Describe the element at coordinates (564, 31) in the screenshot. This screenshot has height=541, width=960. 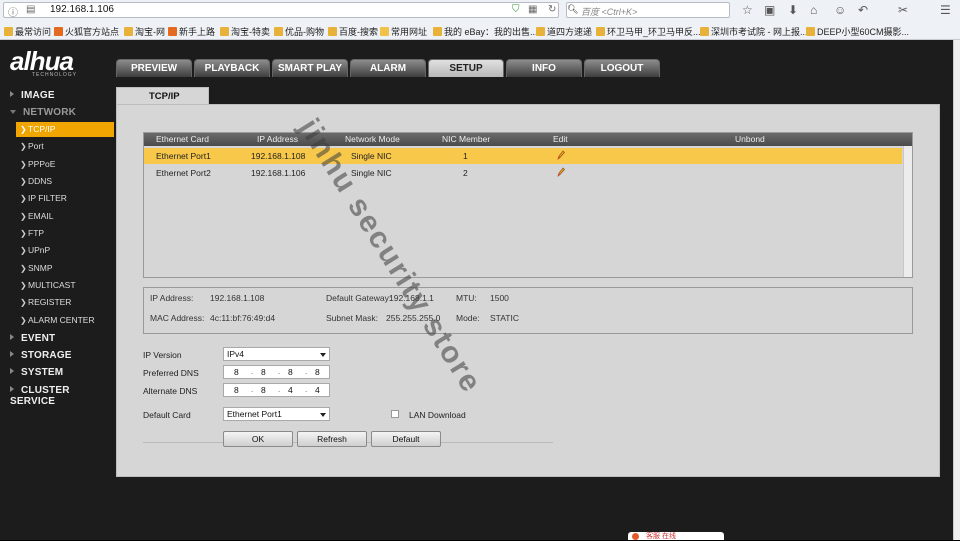
I see `bookmark-item: 道四方速递` at that location.